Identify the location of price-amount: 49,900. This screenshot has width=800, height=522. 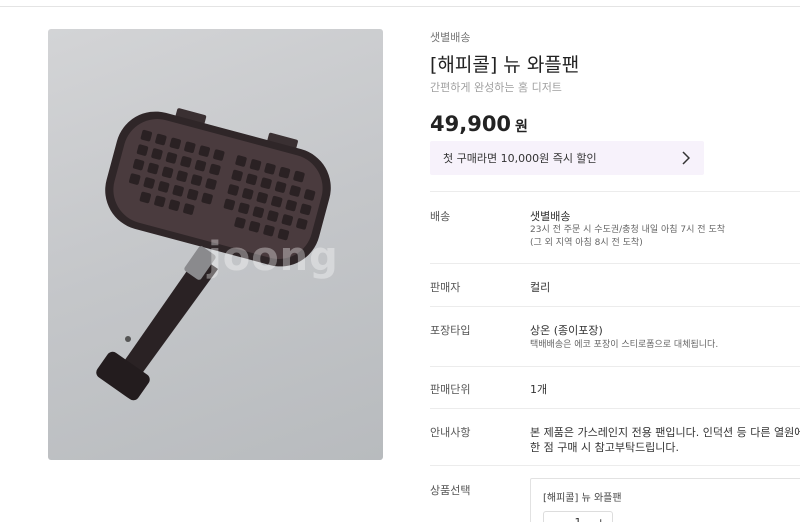
(471, 124).